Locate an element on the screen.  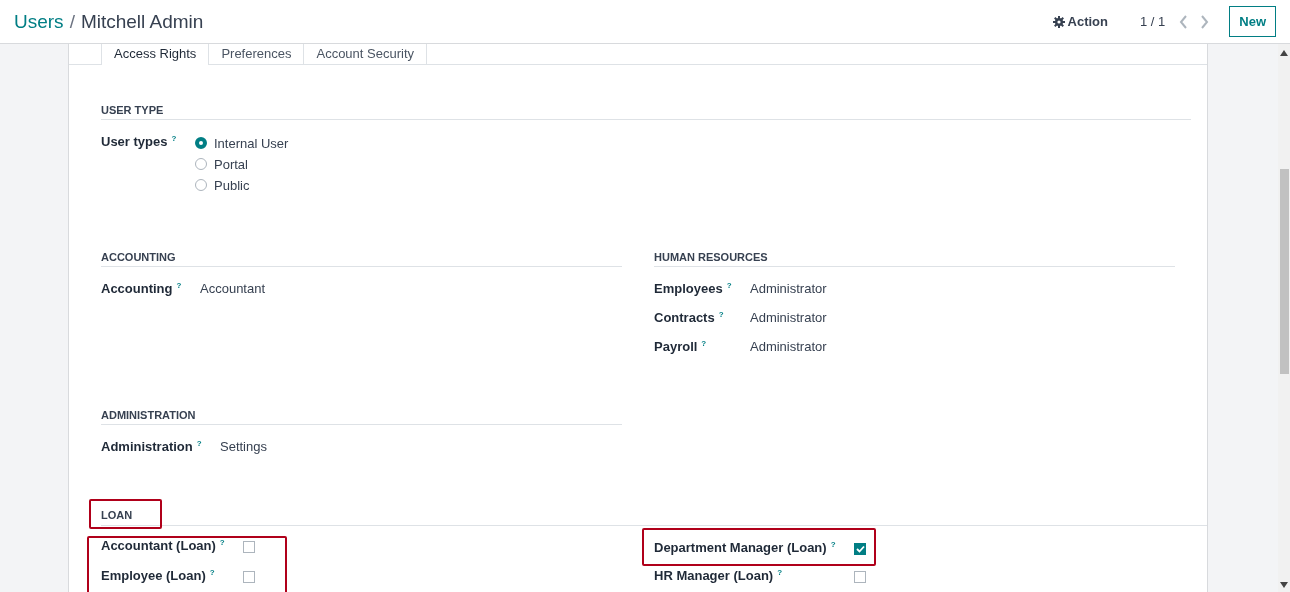
section-title: HUMAN RESOURCES is located at coordinates (711, 257).